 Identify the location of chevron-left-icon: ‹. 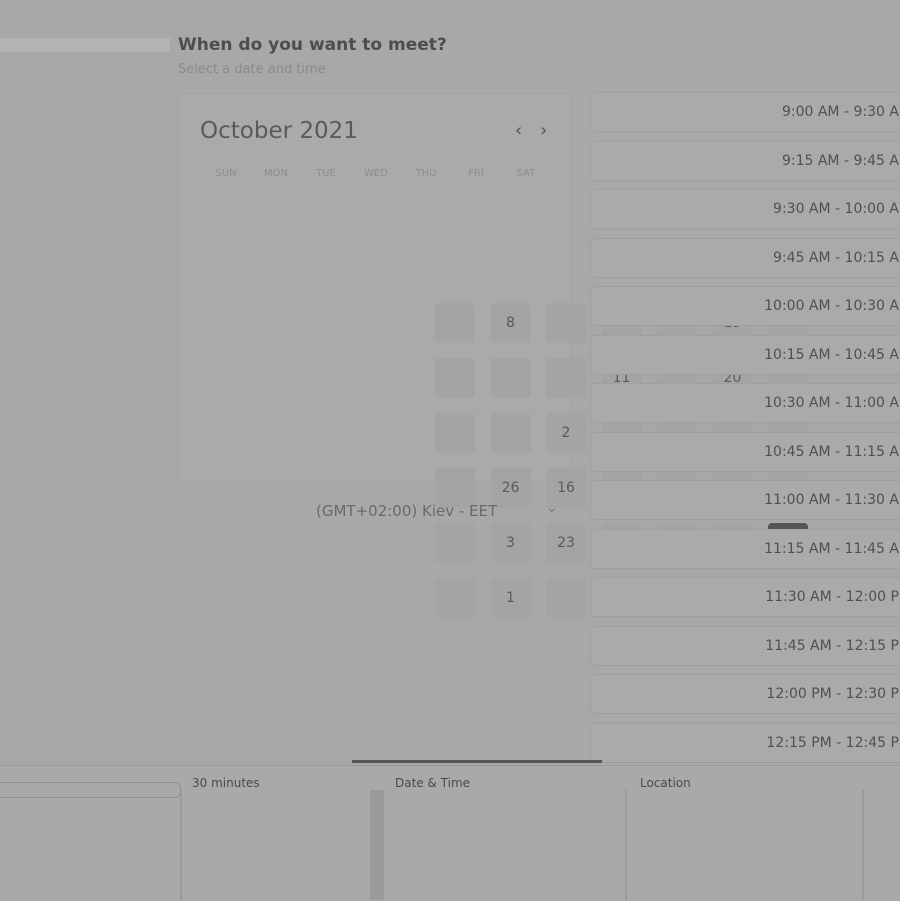
(518, 130).